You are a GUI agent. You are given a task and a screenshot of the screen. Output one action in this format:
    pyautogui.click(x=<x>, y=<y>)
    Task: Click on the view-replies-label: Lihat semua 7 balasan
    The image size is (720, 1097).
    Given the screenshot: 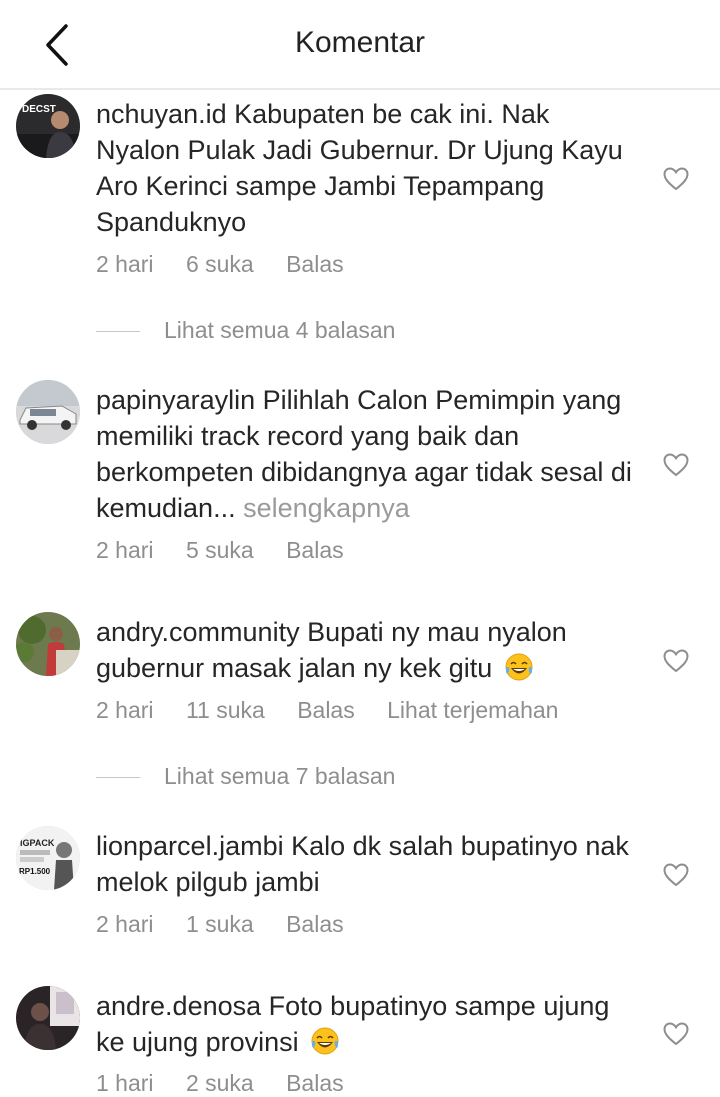 What is the action you would take?
    pyautogui.click(x=280, y=776)
    